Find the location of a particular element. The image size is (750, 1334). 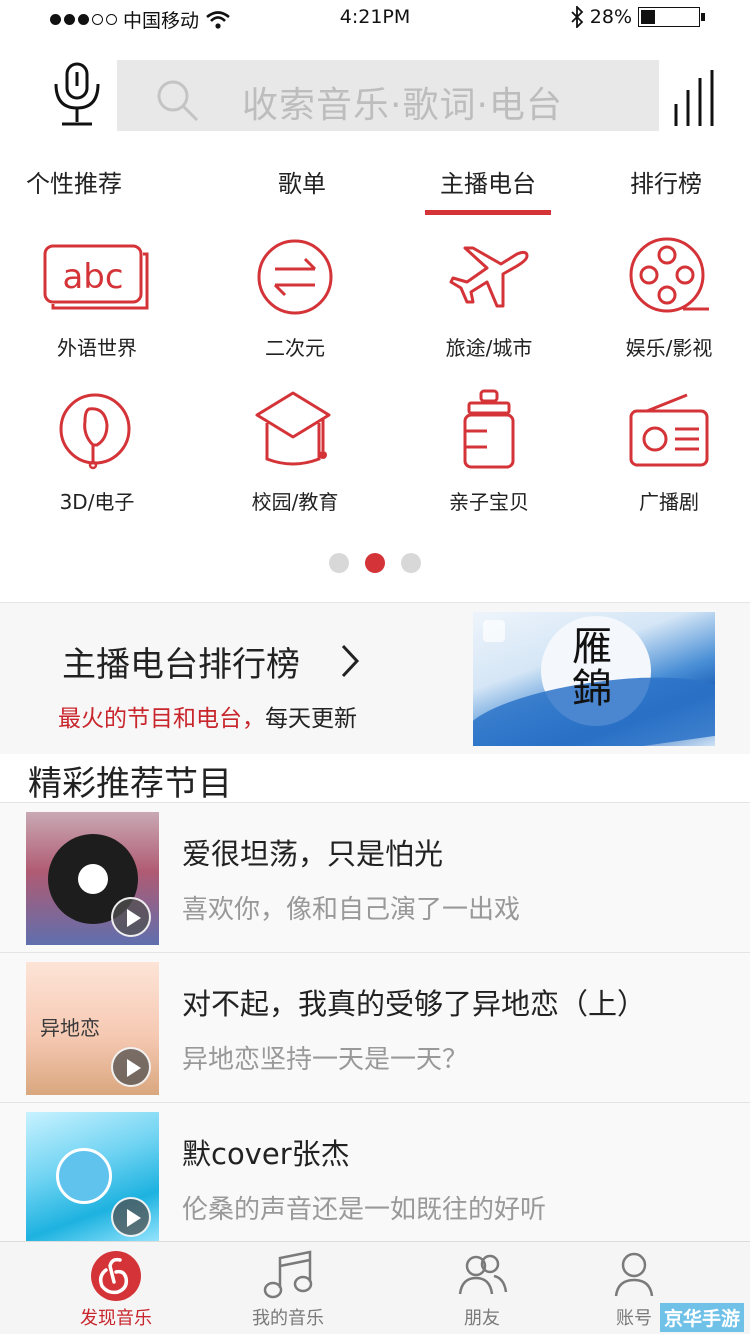

search-placeholder: 收索音乐·歌词·电台 is located at coordinates (402, 105).